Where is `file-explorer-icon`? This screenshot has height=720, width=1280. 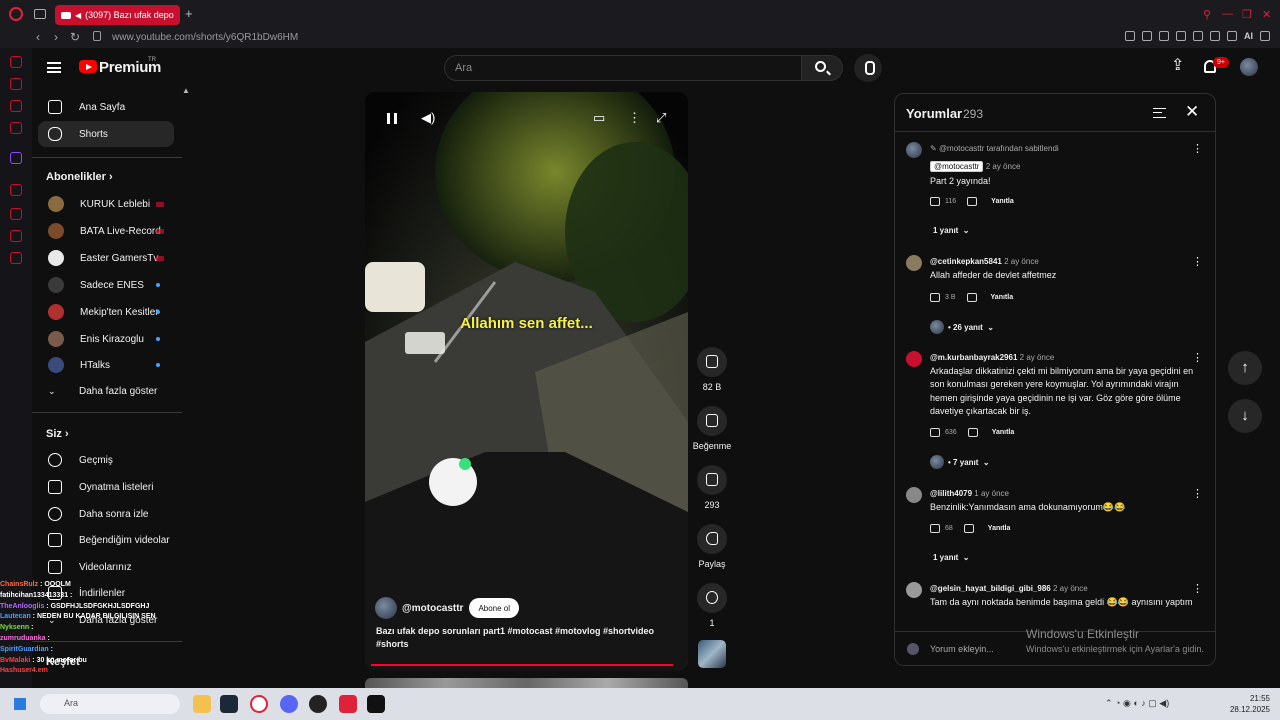 file-explorer-icon is located at coordinates (202, 704).